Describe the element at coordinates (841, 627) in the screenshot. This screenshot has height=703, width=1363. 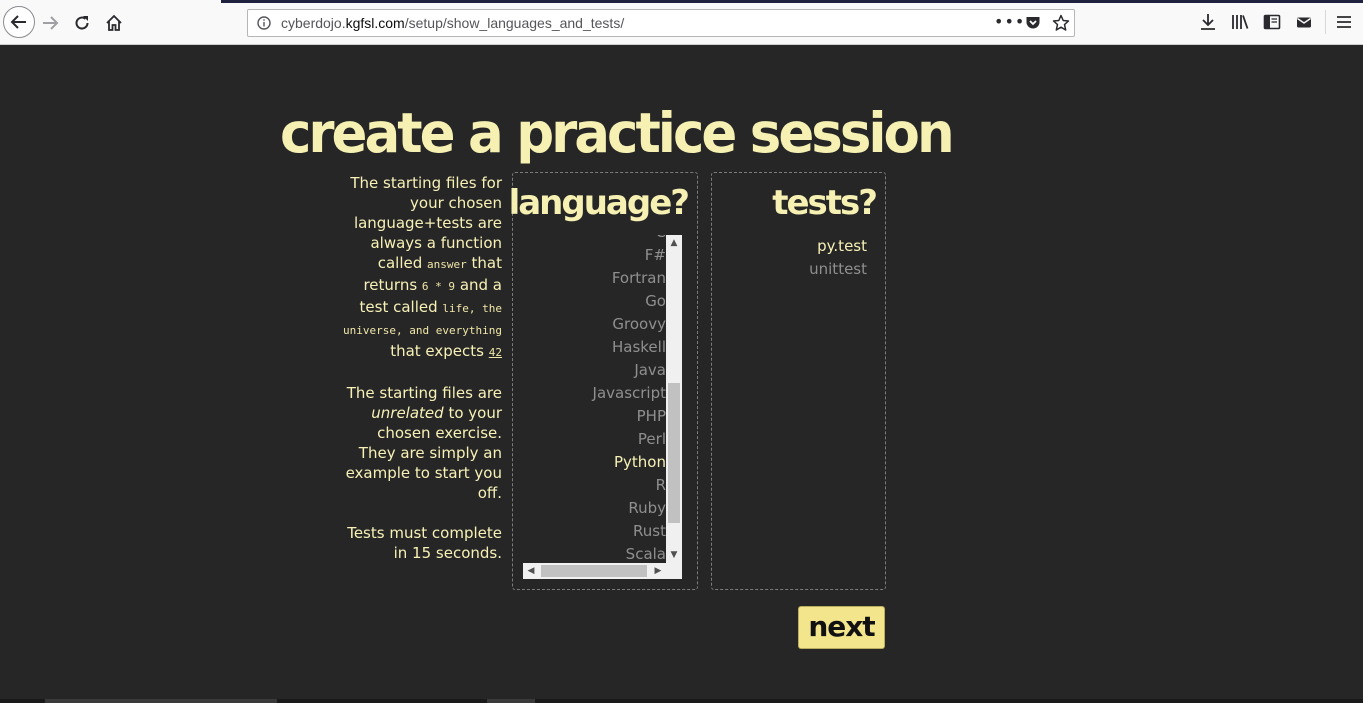
I see `next-button: next` at that location.